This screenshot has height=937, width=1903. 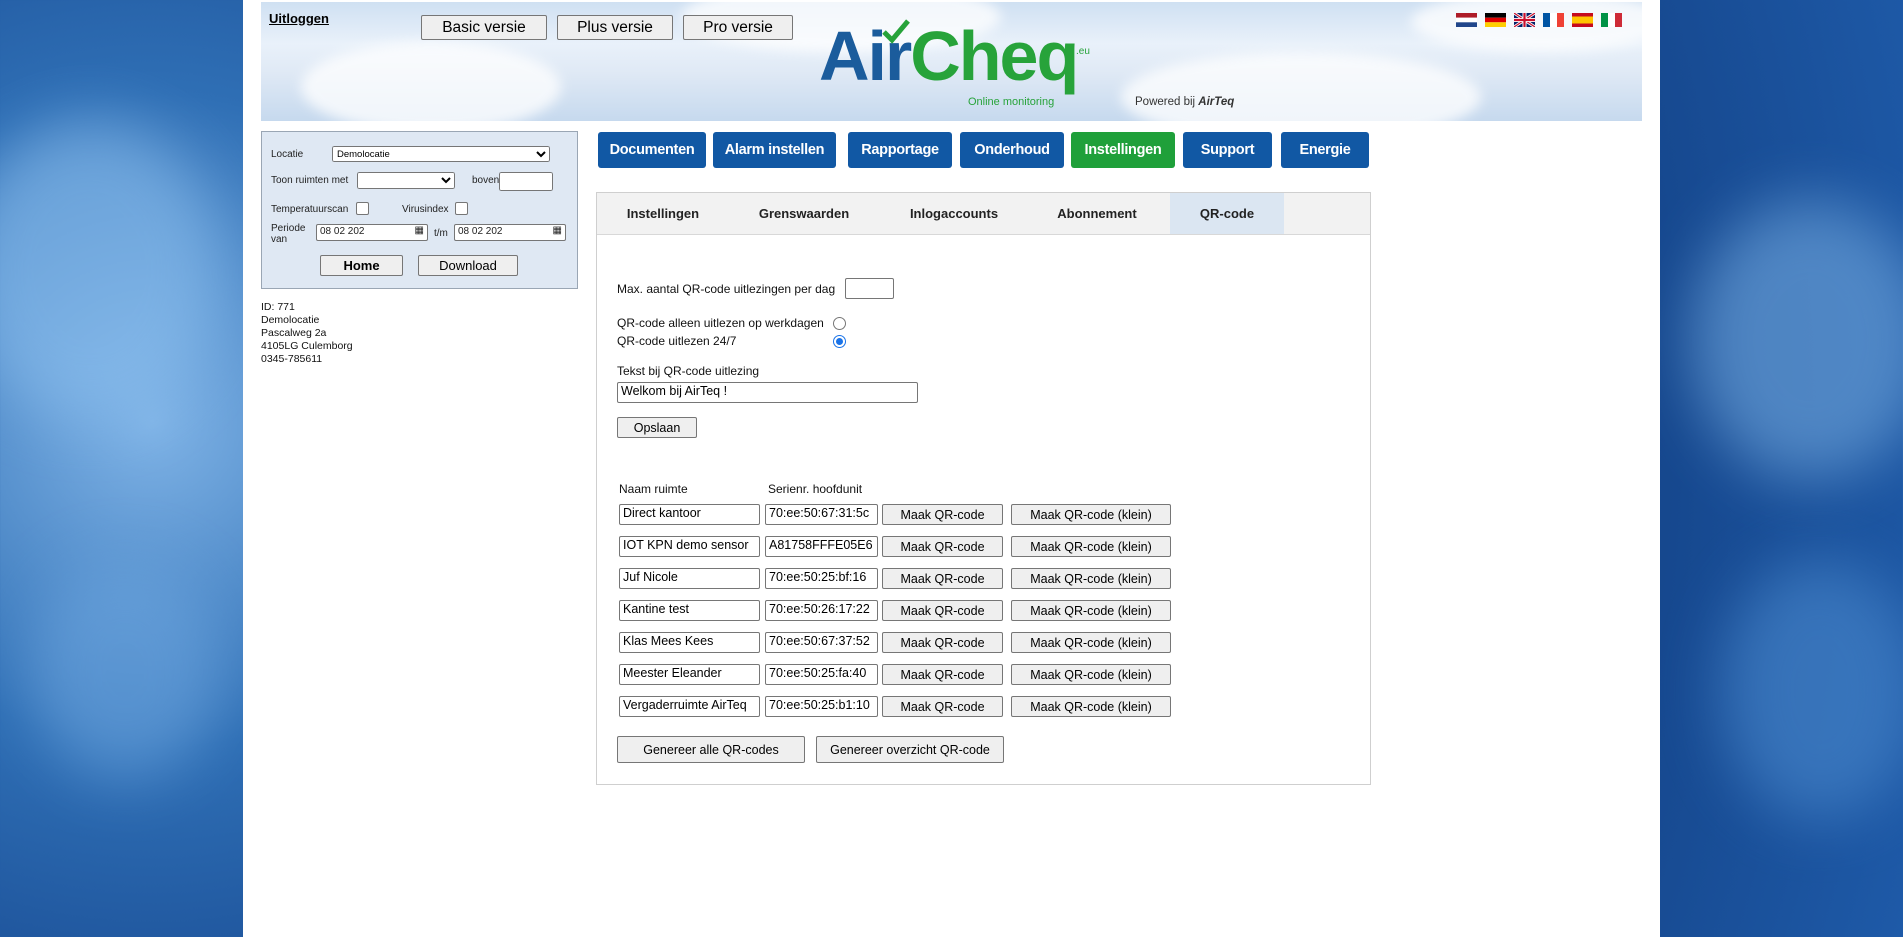 I want to click on boven-input, so click(x=526, y=181).